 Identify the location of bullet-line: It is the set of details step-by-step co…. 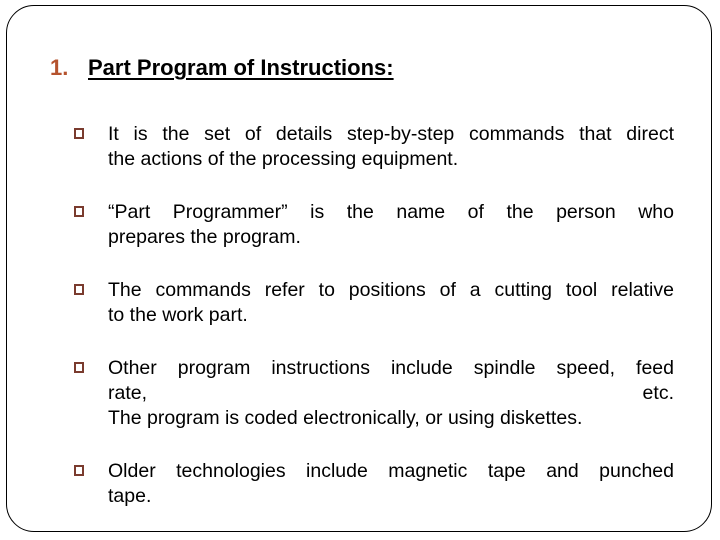
(391, 134).